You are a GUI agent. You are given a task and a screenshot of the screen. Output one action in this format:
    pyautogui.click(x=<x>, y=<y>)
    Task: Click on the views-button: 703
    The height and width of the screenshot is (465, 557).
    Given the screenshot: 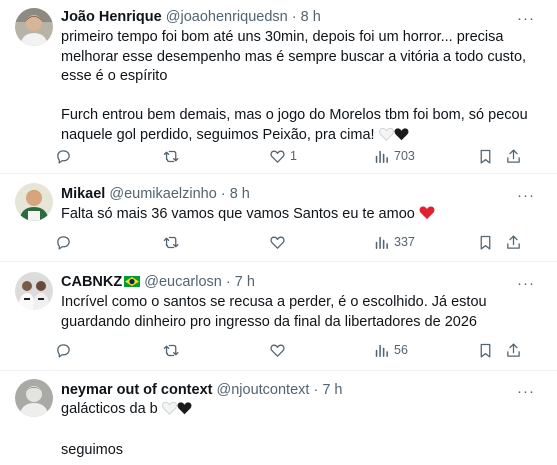 What is the action you would take?
    pyautogui.click(x=394, y=156)
    